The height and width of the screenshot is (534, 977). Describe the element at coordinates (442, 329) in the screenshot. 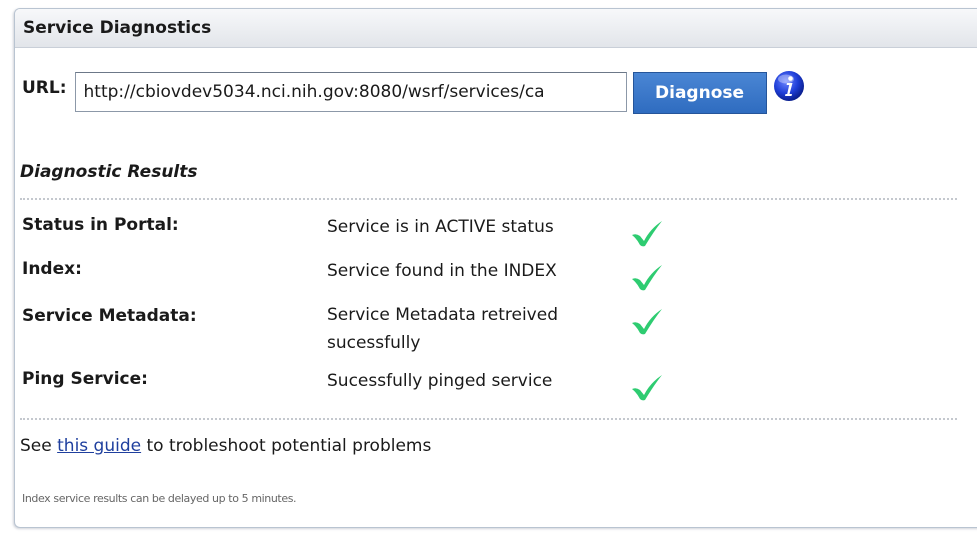

I see `result-value: Service Metadata retreived sucessfully` at that location.